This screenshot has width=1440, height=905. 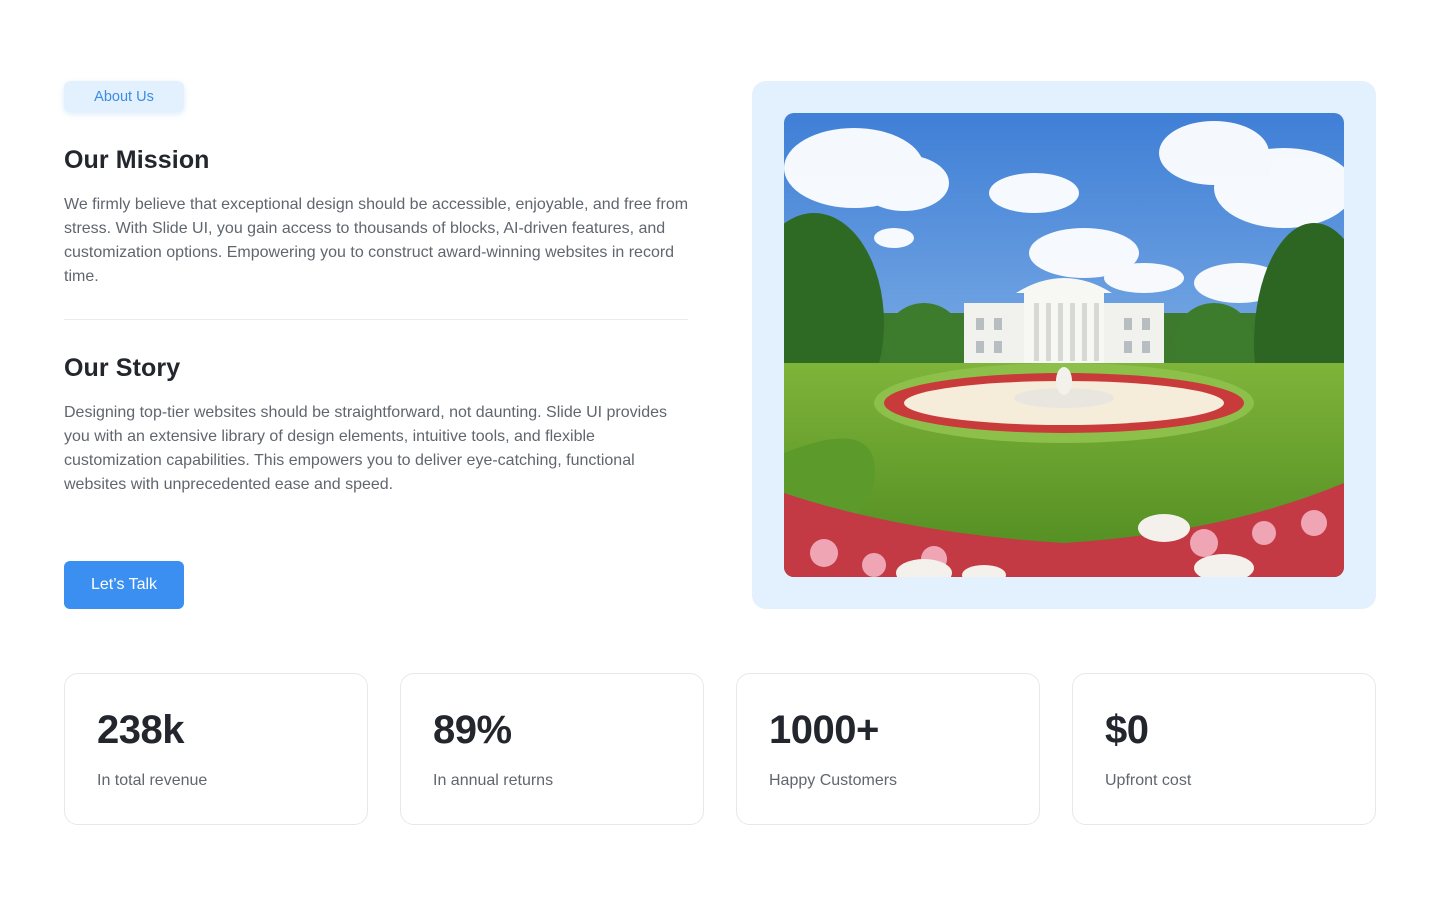 What do you see at coordinates (1148, 780) in the screenshot?
I see `stat-label: Upfront cost` at bounding box center [1148, 780].